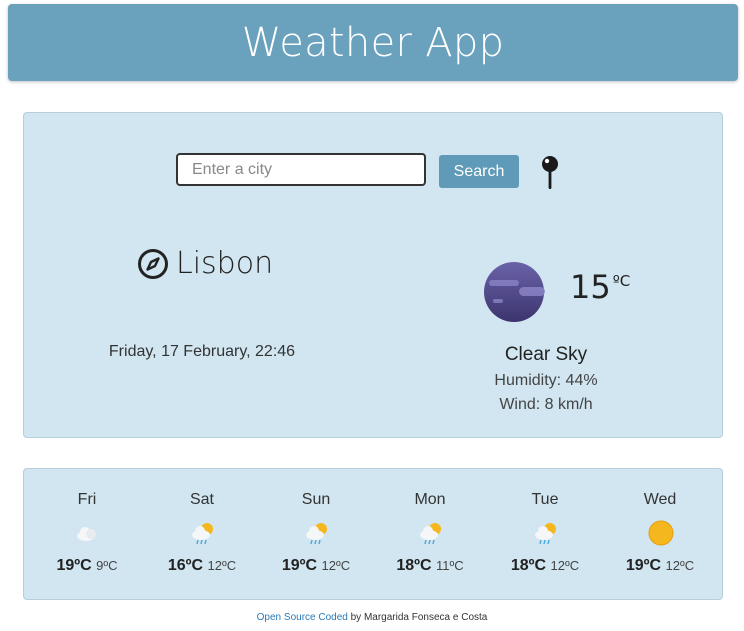 The image size is (744, 631). What do you see at coordinates (225, 263) in the screenshot?
I see `city-name: Lisbon` at bounding box center [225, 263].